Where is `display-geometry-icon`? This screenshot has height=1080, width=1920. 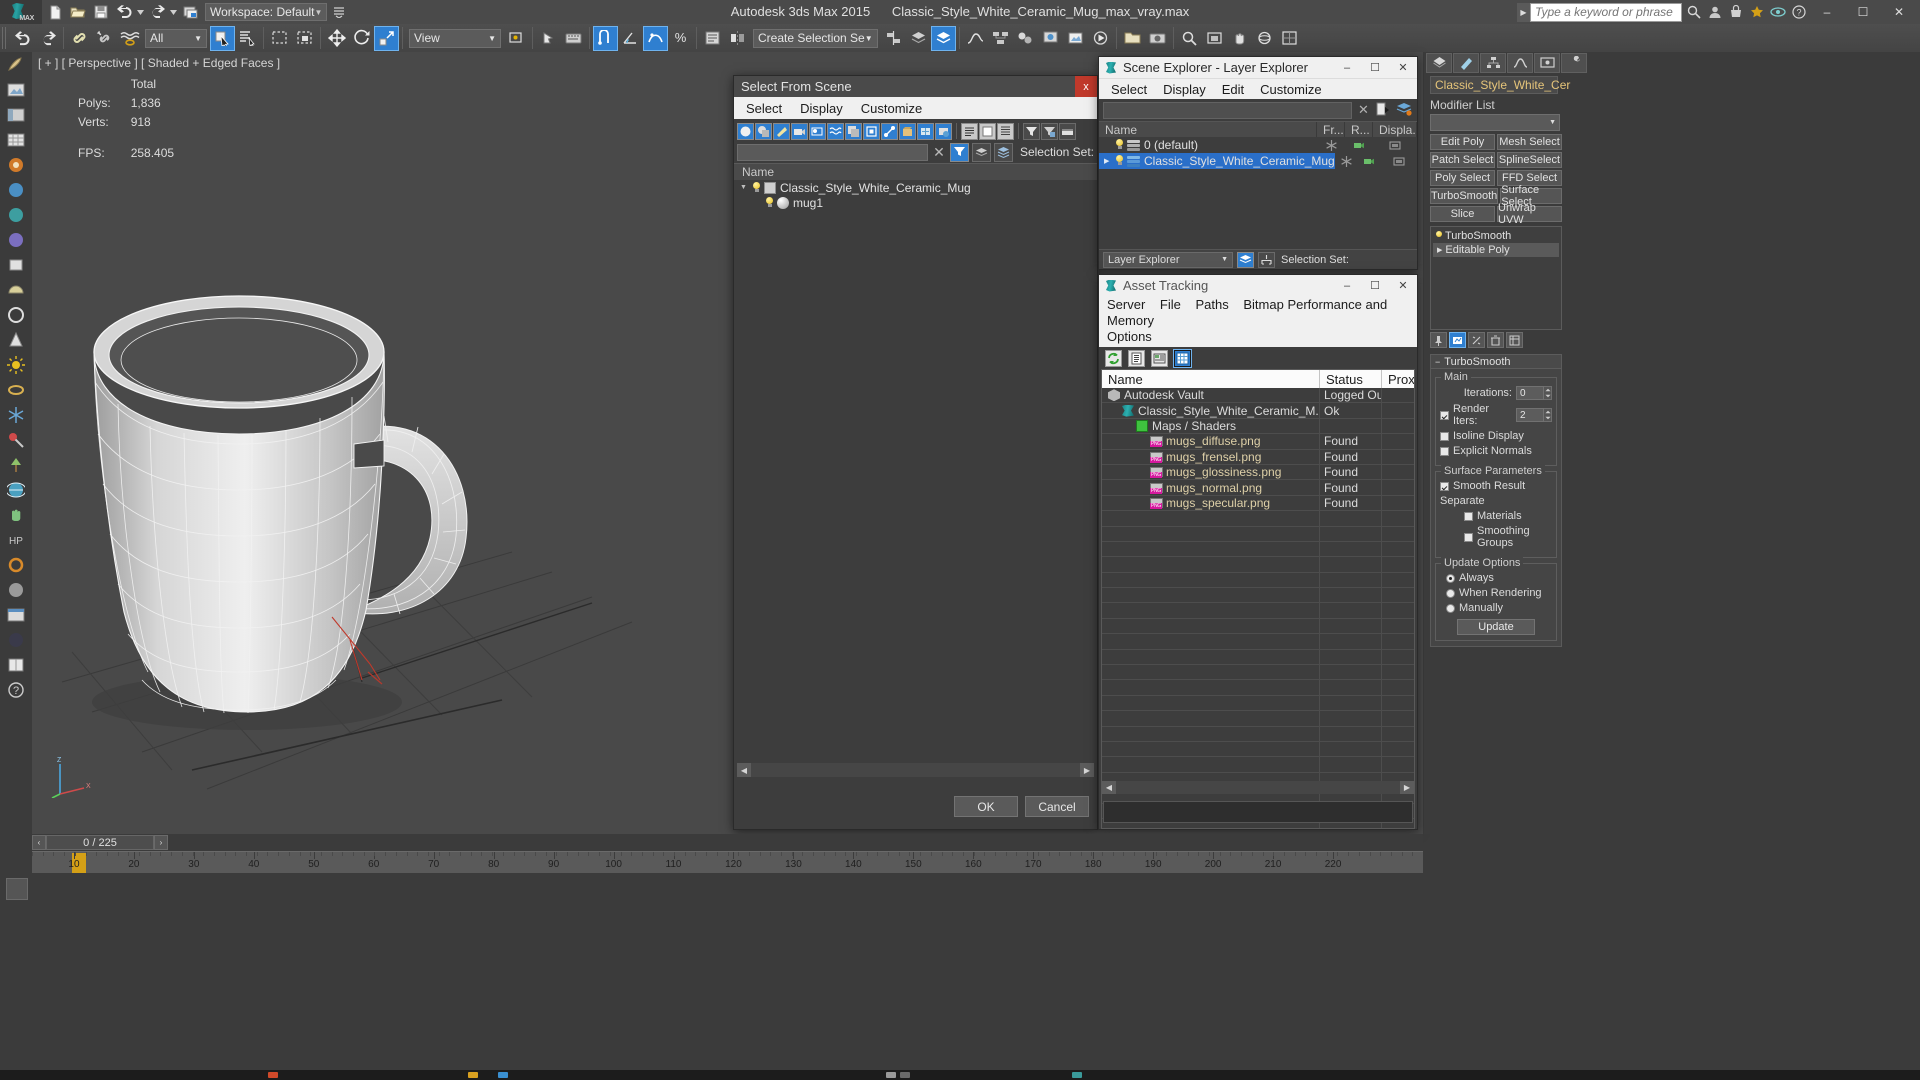
display-geometry-icon is located at coordinates (745, 131).